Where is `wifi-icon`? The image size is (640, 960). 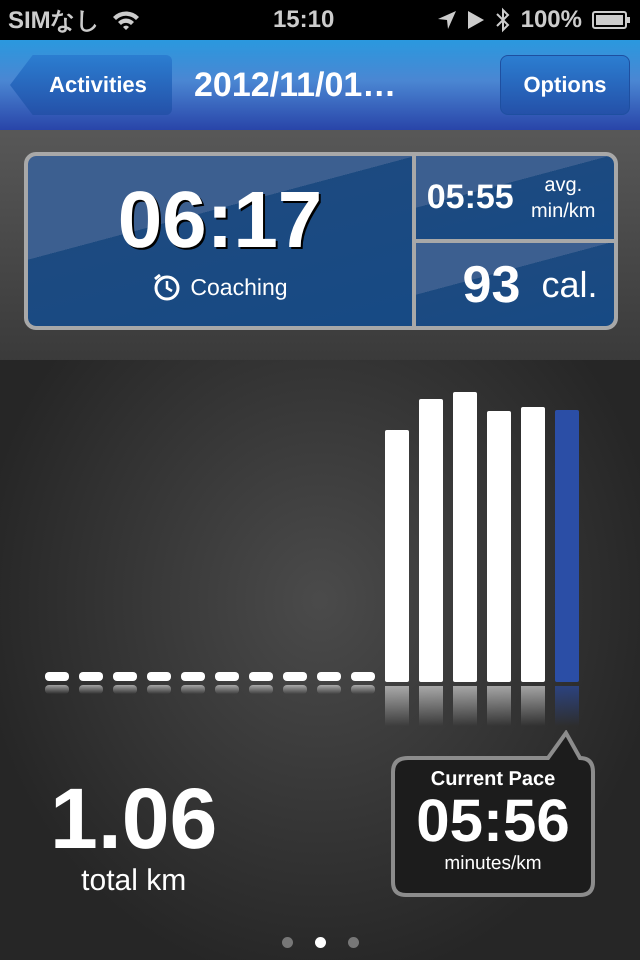 wifi-icon is located at coordinates (125, 20).